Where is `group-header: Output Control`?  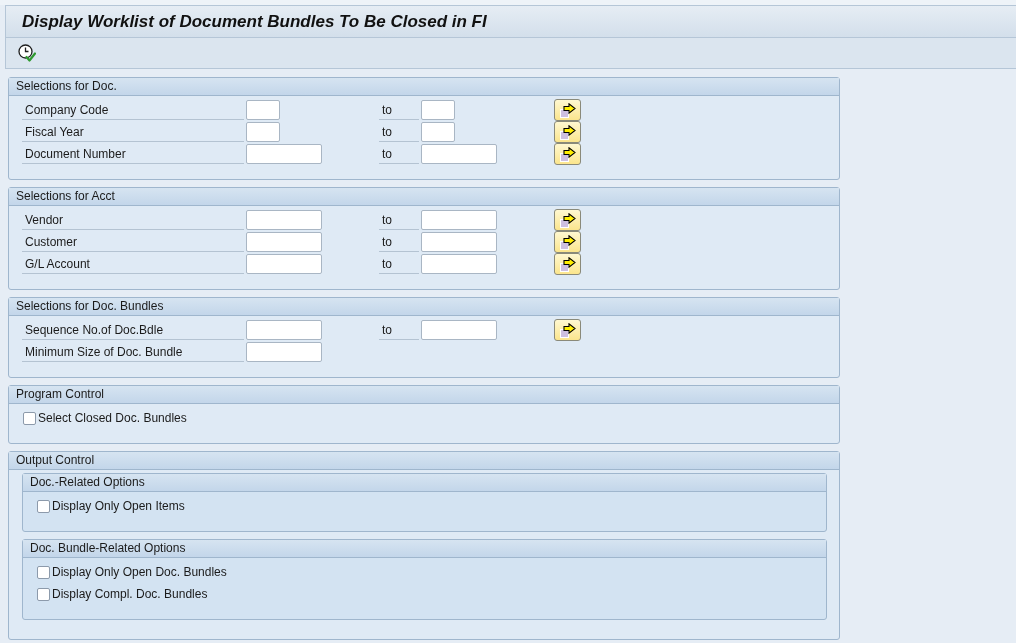 group-header: Output Control is located at coordinates (424, 461).